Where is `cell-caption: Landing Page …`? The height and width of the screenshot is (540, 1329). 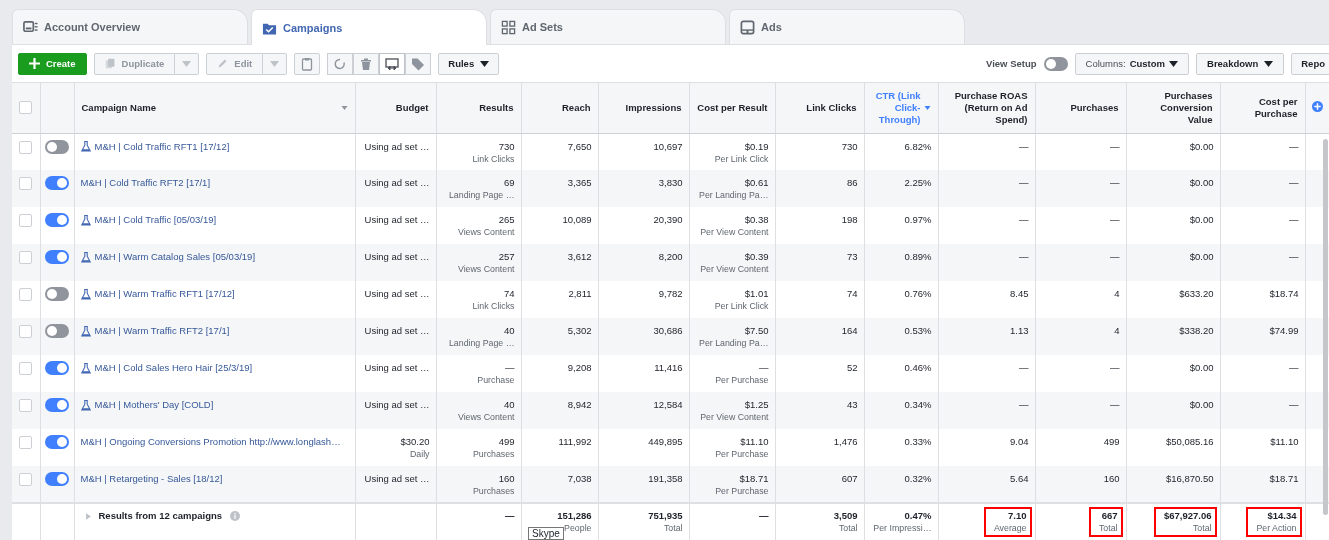 cell-caption: Landing Page … is located at coordinates (481, 343).